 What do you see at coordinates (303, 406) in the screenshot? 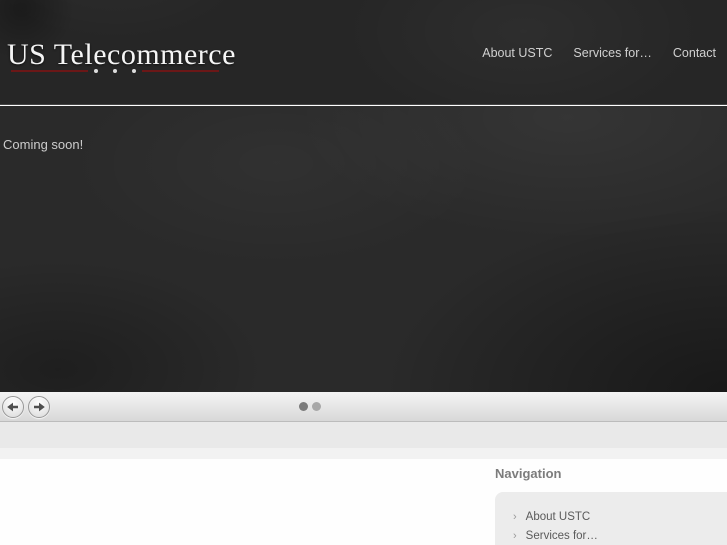
I see `carousel-dot-1-active` at bounding box center [303, 406].